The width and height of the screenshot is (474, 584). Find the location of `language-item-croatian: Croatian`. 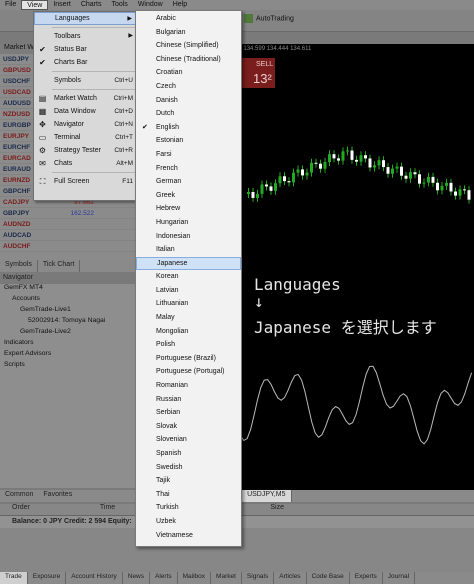

language-item-croatian: Croatian is located at coordinates (188, 73).